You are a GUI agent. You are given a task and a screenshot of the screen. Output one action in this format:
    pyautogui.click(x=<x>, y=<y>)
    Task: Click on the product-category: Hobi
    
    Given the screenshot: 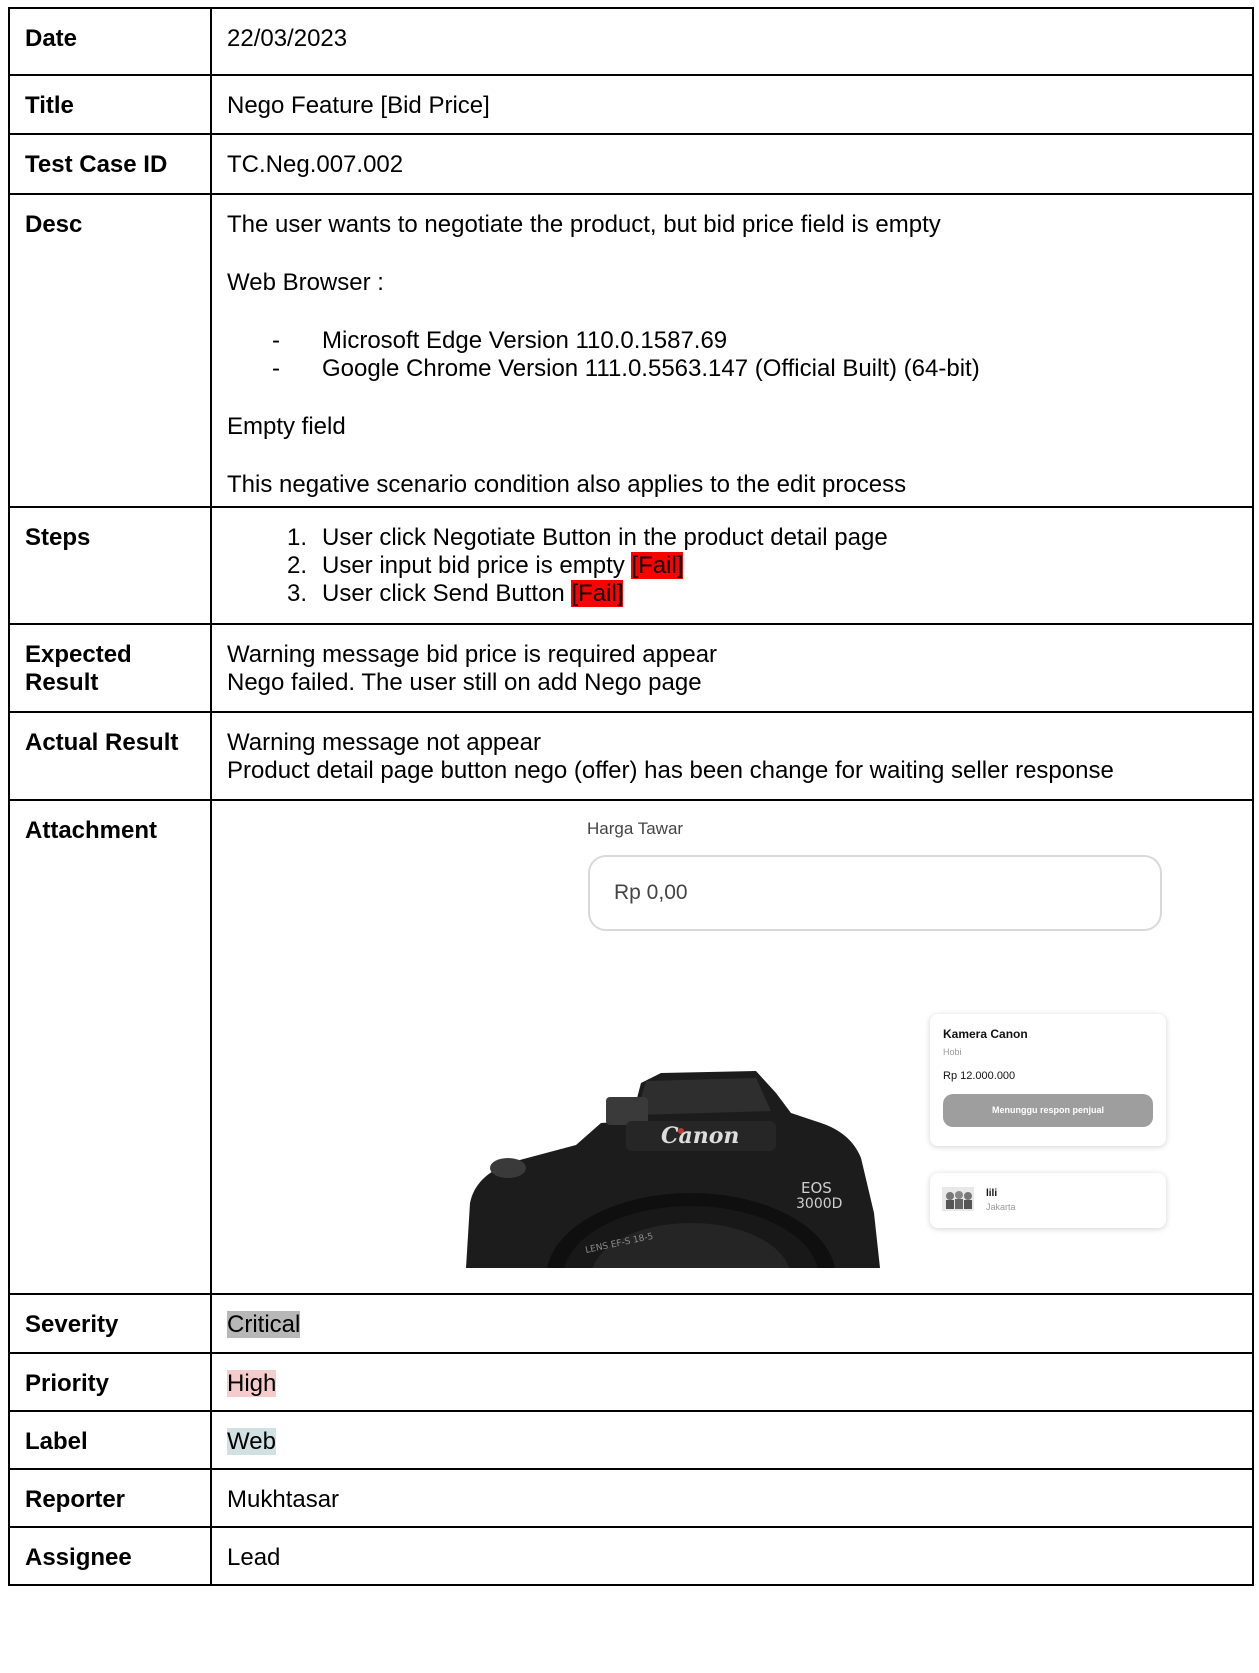 What is the action you would take?
    pyautogui.click(x=952, y=1052)
    